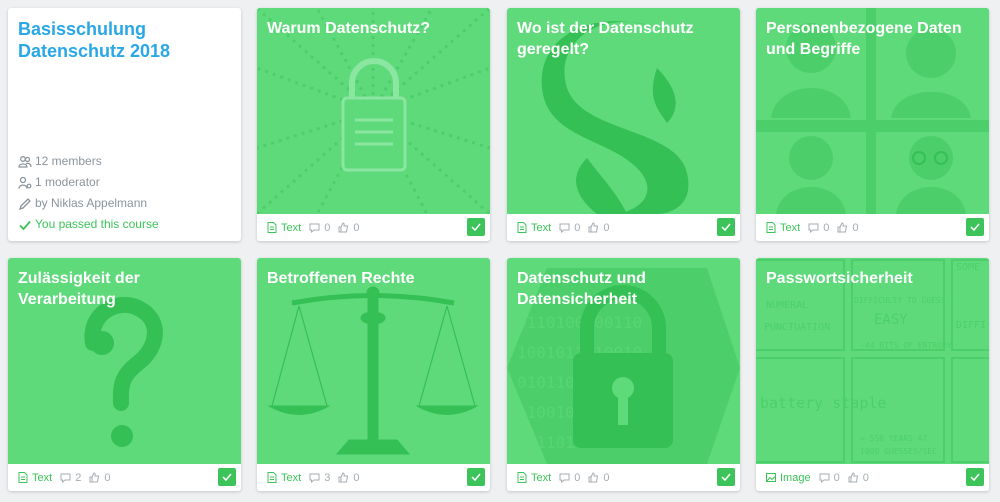 The image size is (1000, 502). Describe the element at coordinates (125, 289) in the screenshot. I see `chapter-title: Zulässigkeit der Verarbeitung` at that location.